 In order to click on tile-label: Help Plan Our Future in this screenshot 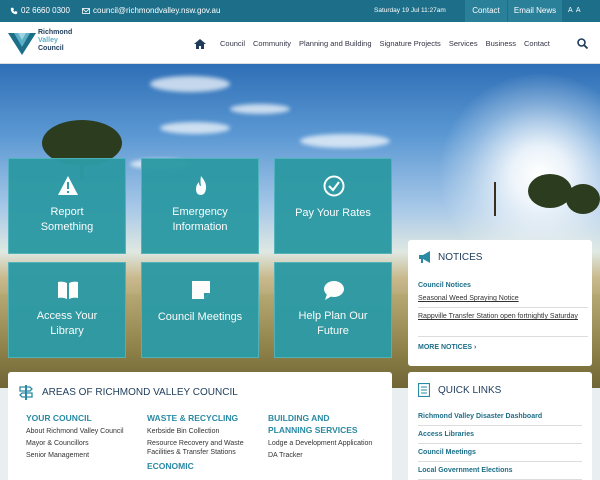, I will do `click(333, 323)`.